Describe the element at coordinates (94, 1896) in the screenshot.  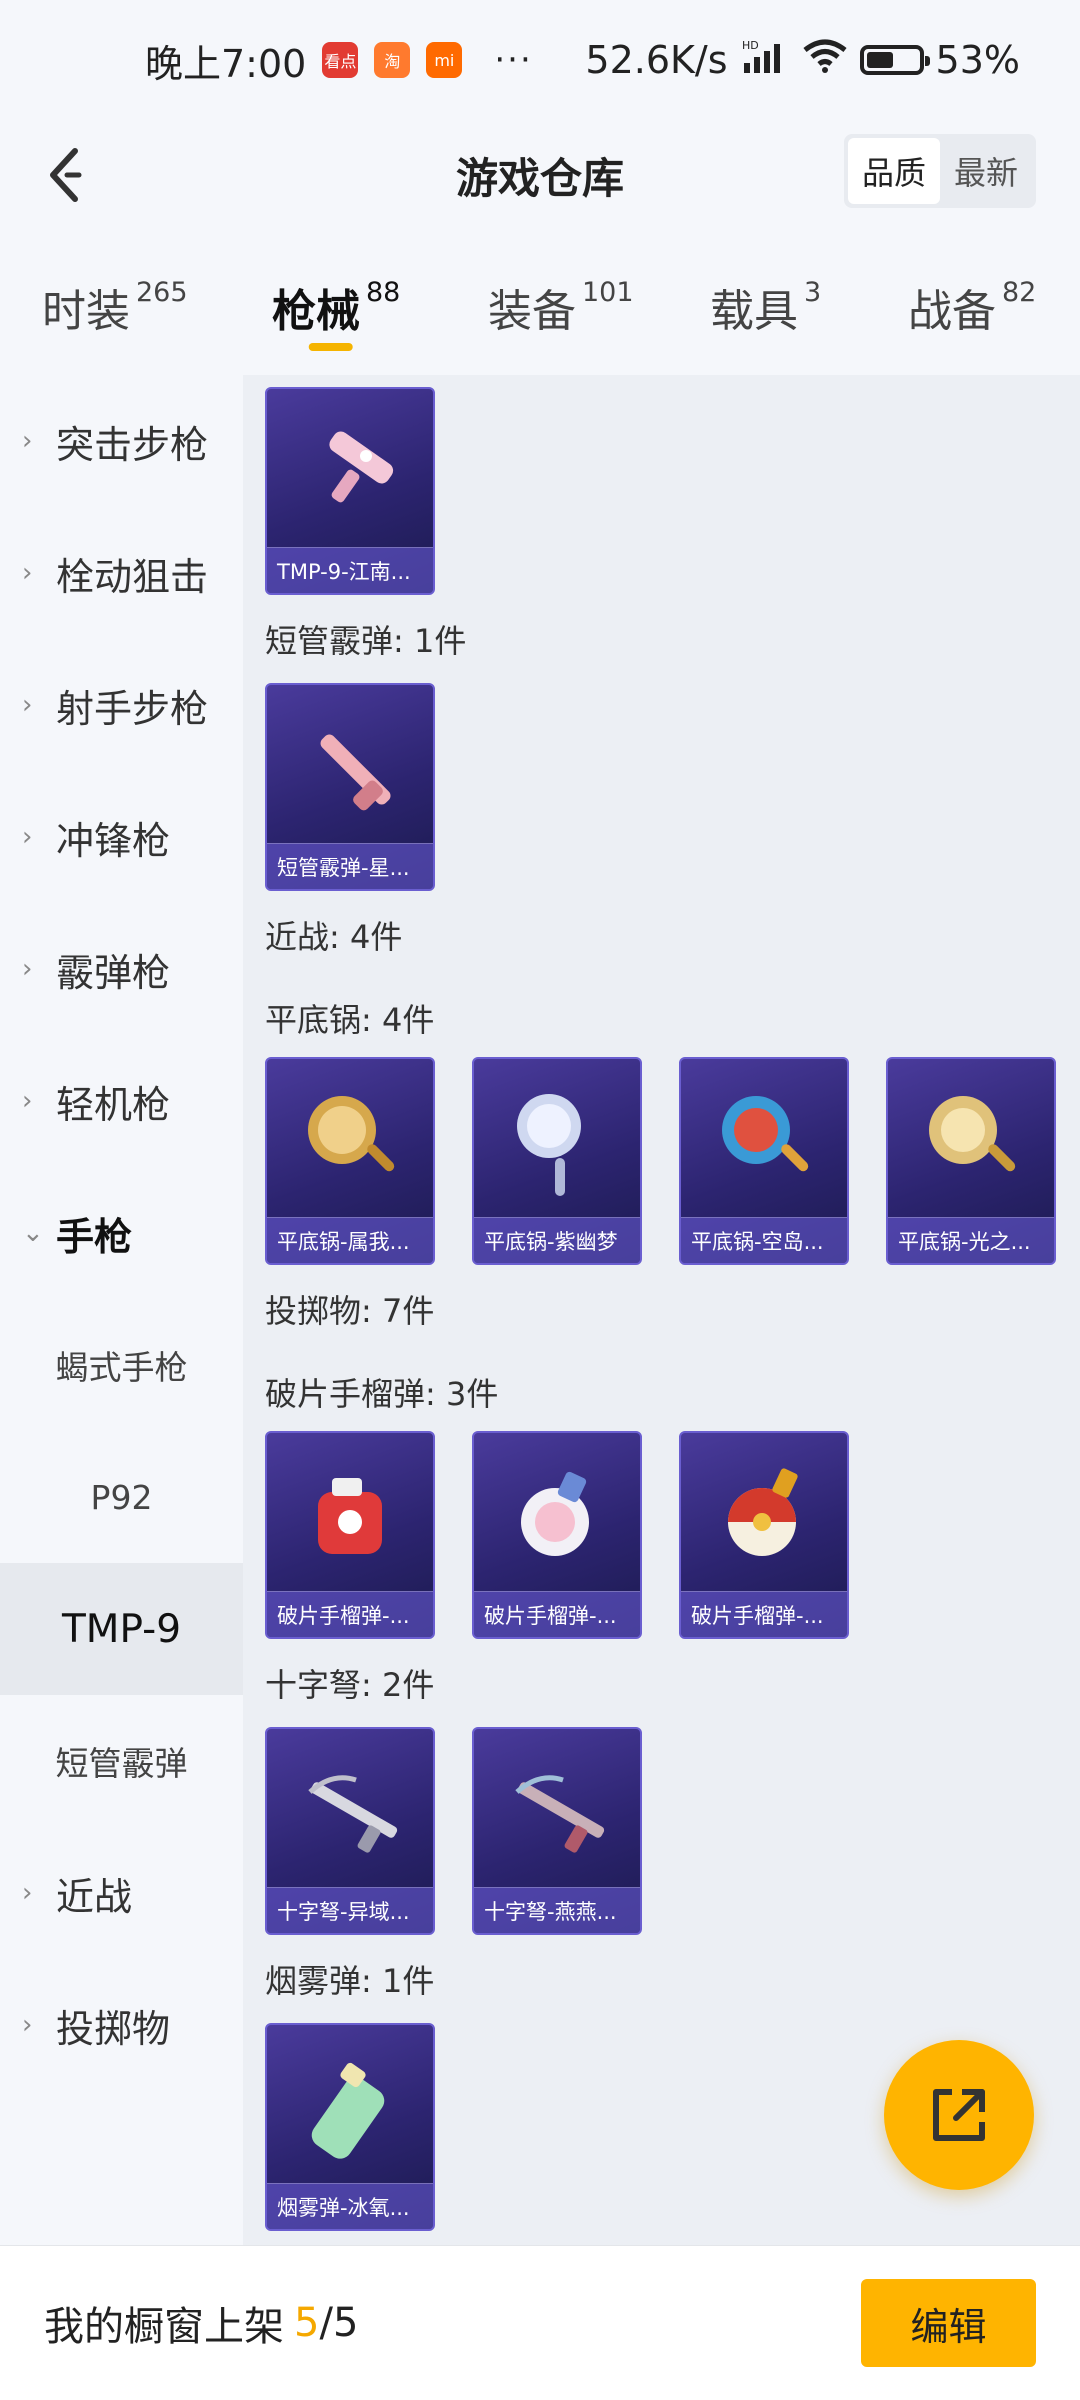
I see `sidebar-item-label: 近战` at that location.